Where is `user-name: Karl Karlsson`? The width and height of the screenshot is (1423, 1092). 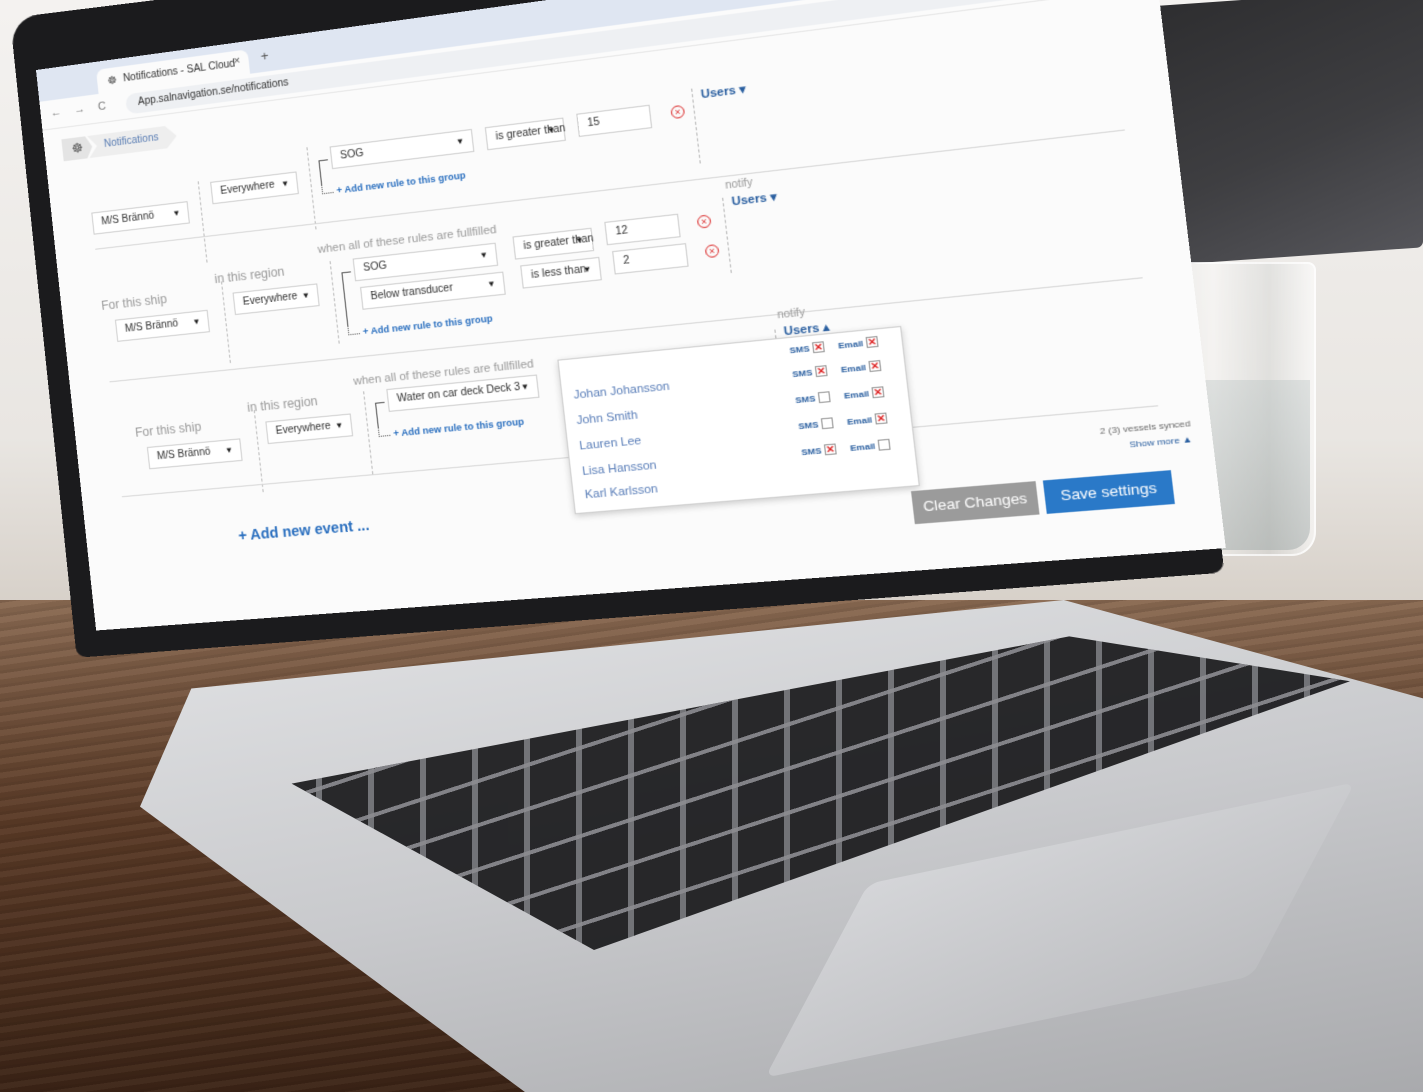
user-name: Karl Karlsson is located at coordinates (621, 492).